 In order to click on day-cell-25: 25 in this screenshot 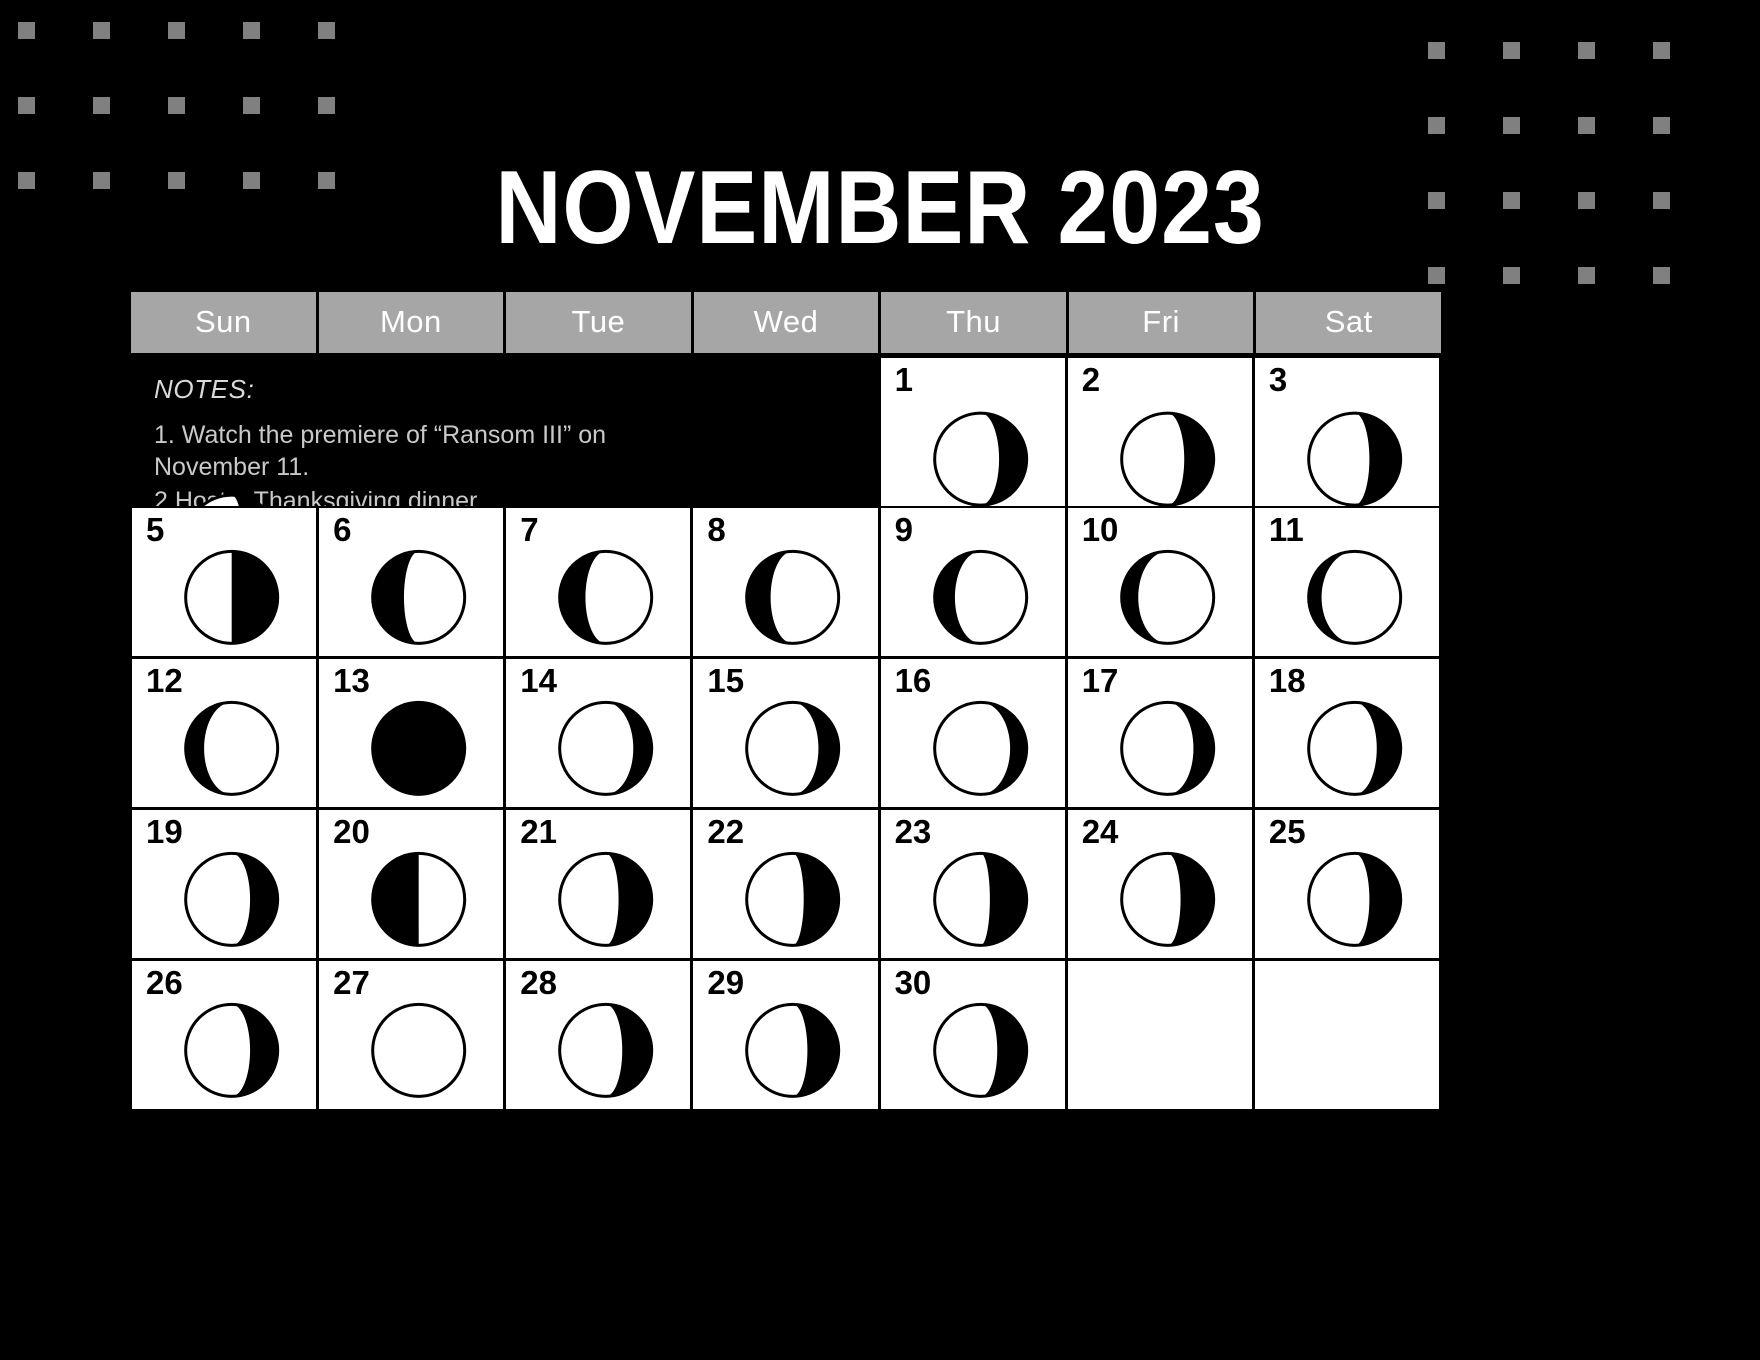, I will do `click(1346, 884)`.